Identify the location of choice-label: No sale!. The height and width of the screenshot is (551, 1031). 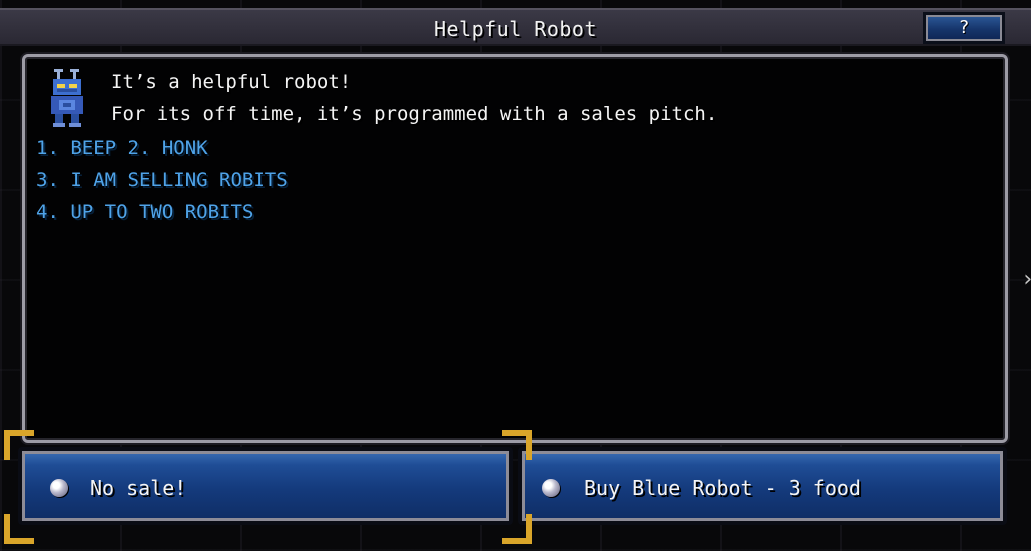
(138, 488).